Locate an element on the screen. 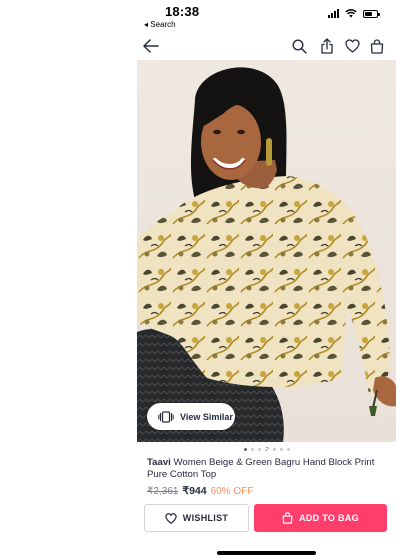 This screenshot has width=420, height=560. status-icons is located at coordinates (354, 13).